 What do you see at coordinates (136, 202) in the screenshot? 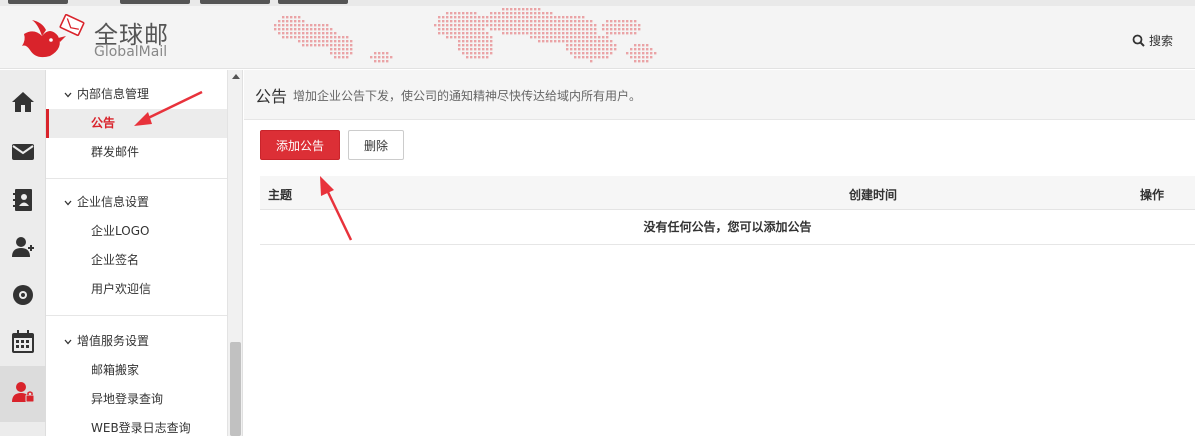
I see `nav-group-header: 企业信息设置` at bounding box center [136, 202].